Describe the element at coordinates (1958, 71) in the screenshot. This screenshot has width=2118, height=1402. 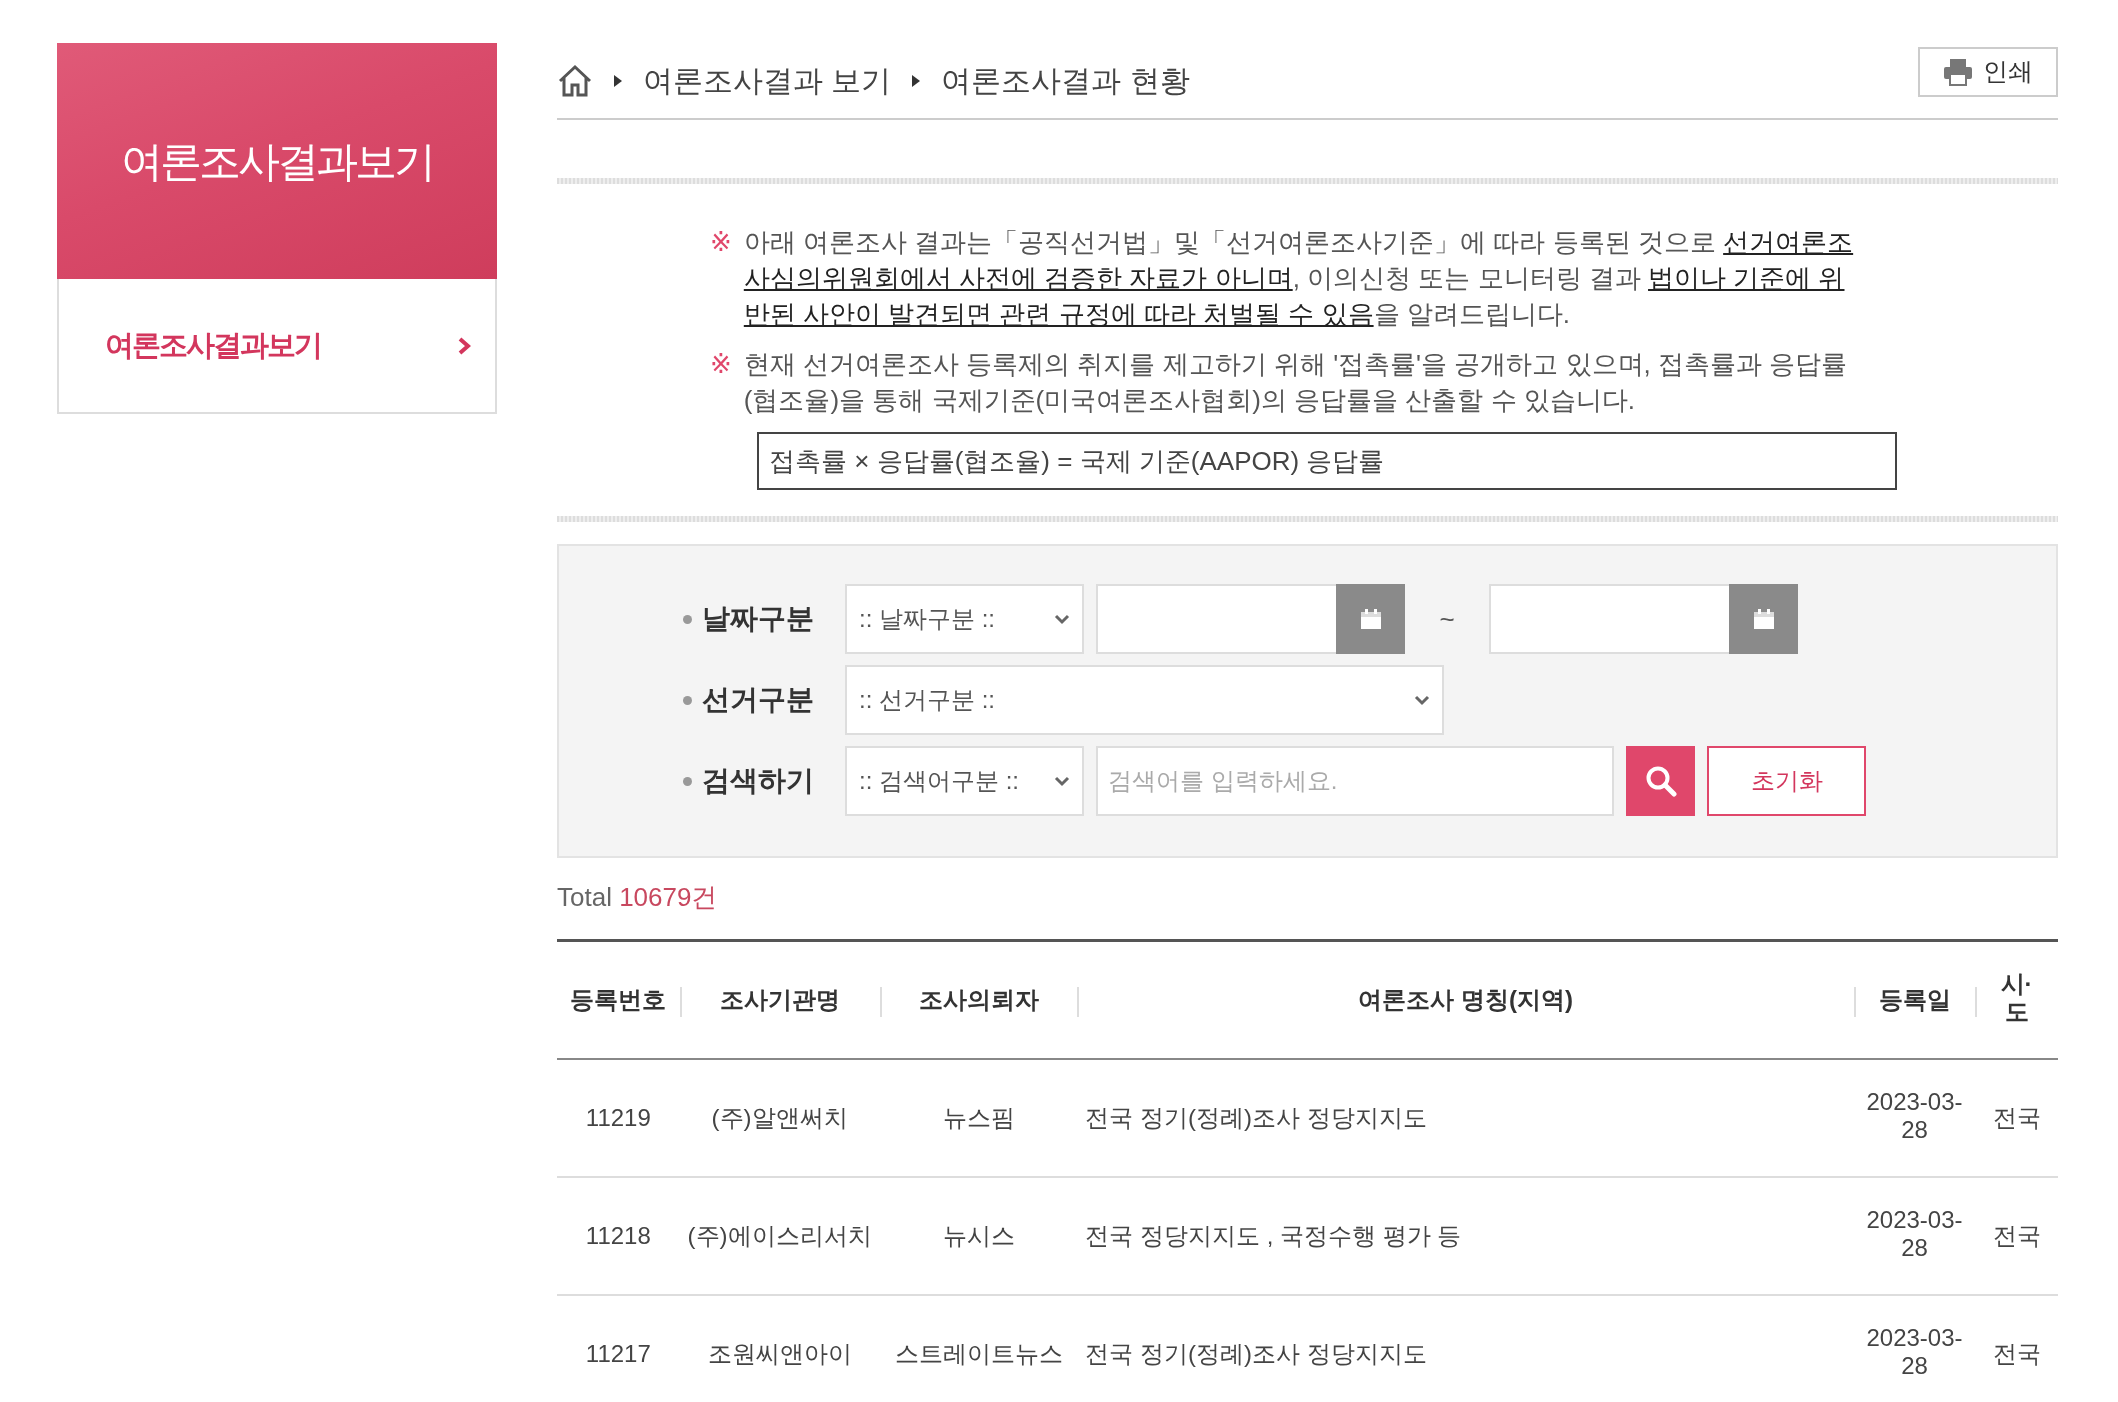
I see `printer-icon` at that location.